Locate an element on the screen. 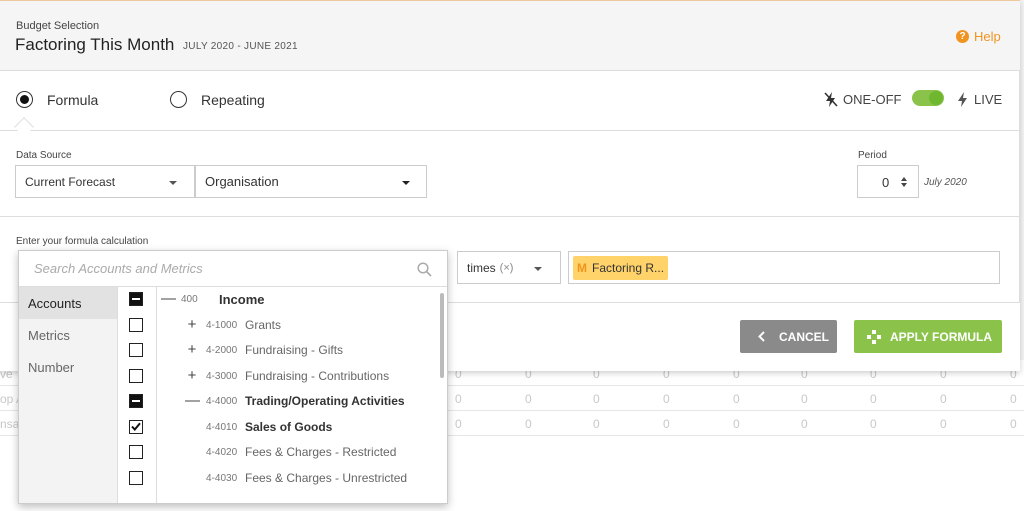 The width and height of the screenshot is (1024, 511). tree-row: 4-4010 Sales of Goods is located at coordinates (279, 428).